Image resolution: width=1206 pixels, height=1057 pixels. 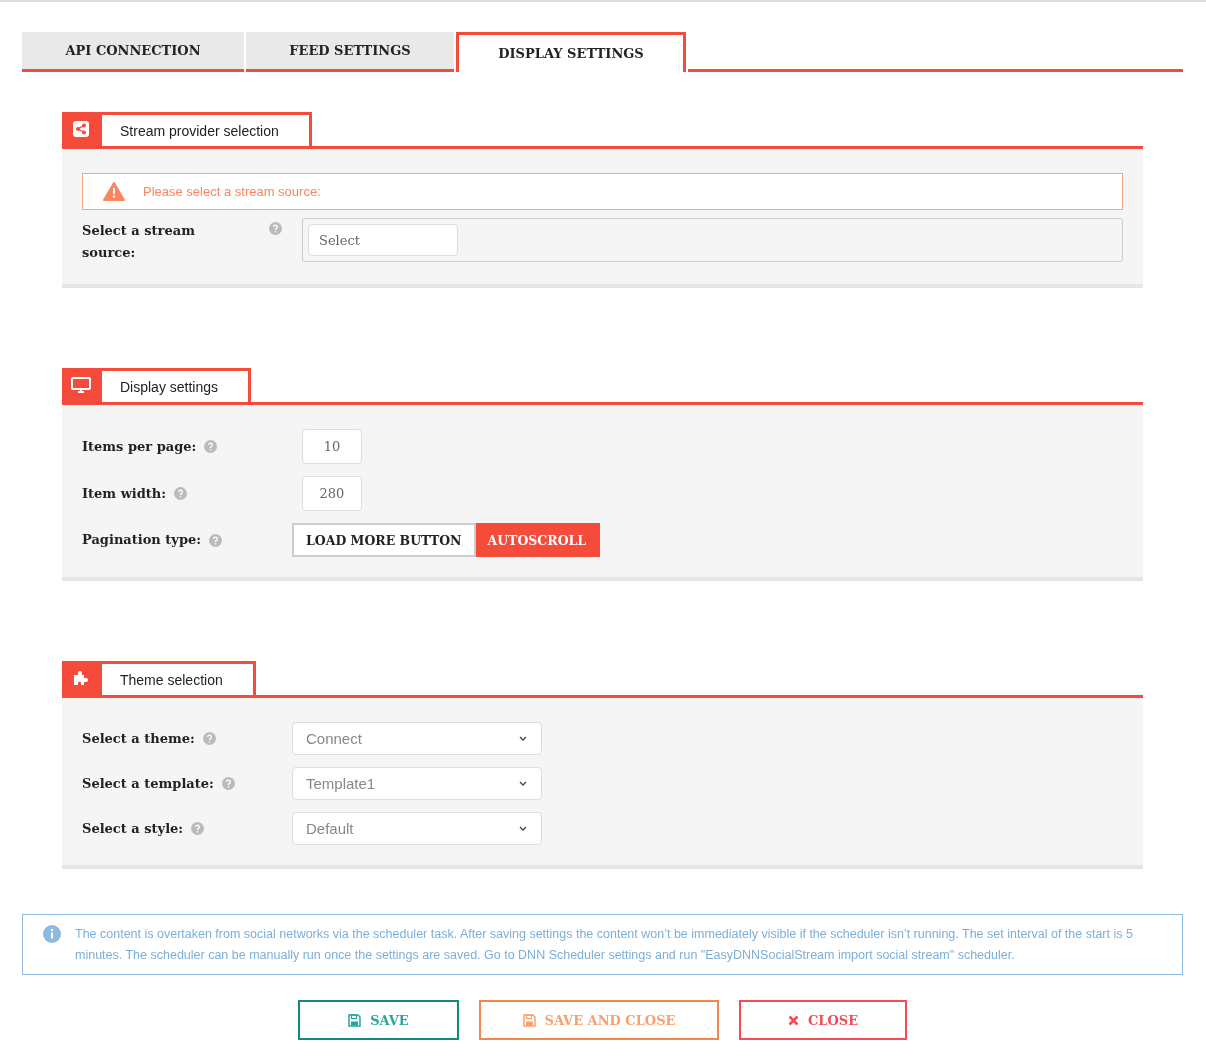 I want to click on field-label: Select a stream source:, so click(x=139, y=242).